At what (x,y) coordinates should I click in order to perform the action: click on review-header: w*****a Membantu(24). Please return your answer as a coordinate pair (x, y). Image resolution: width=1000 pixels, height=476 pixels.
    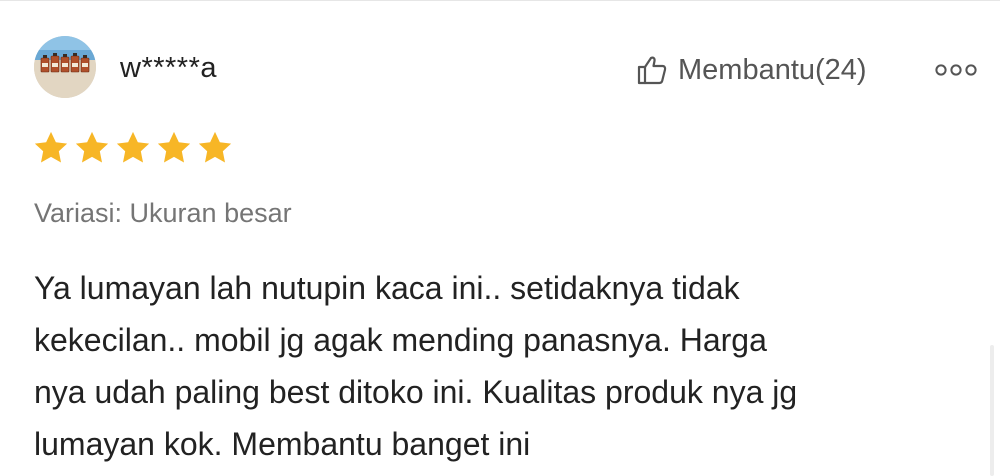
    Looking at the image, I should click on (506, 67).